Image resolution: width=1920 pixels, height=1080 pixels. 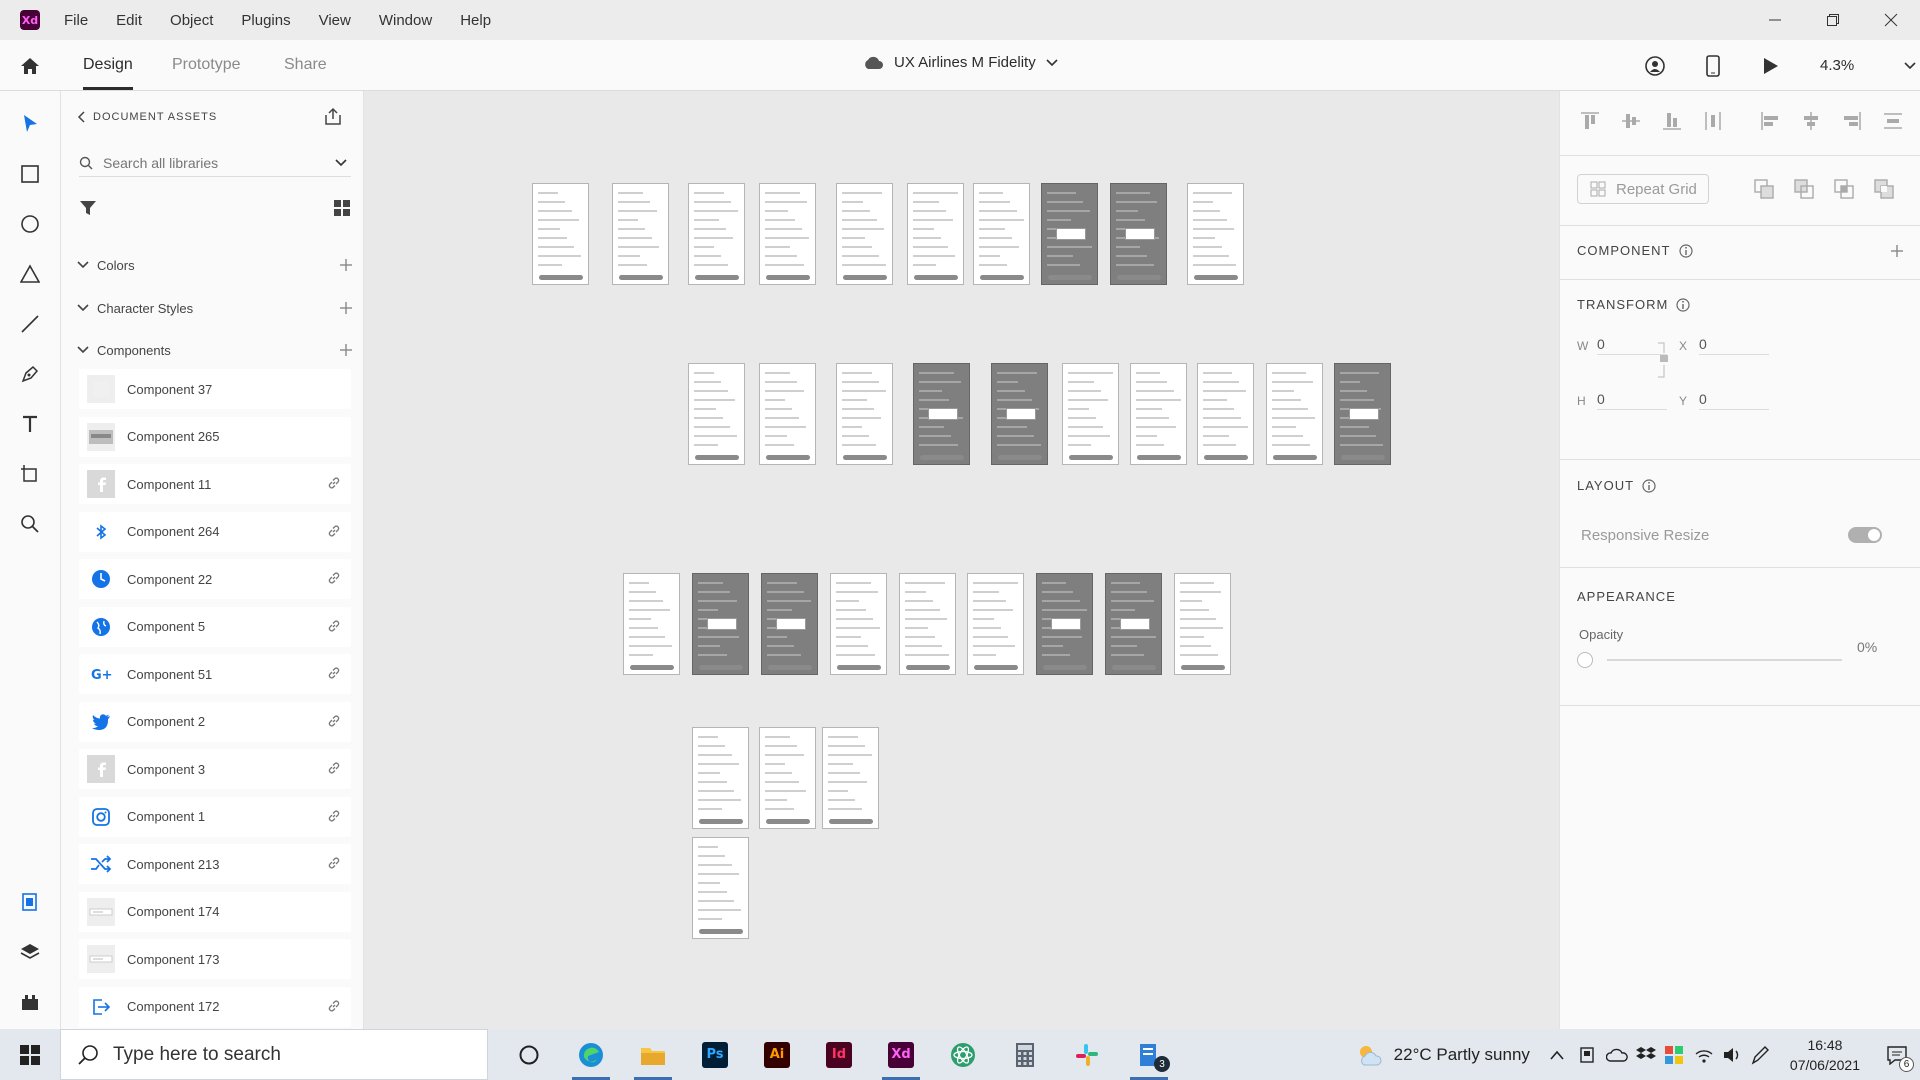 I want to click on home-button, so click(x=30, y=66).